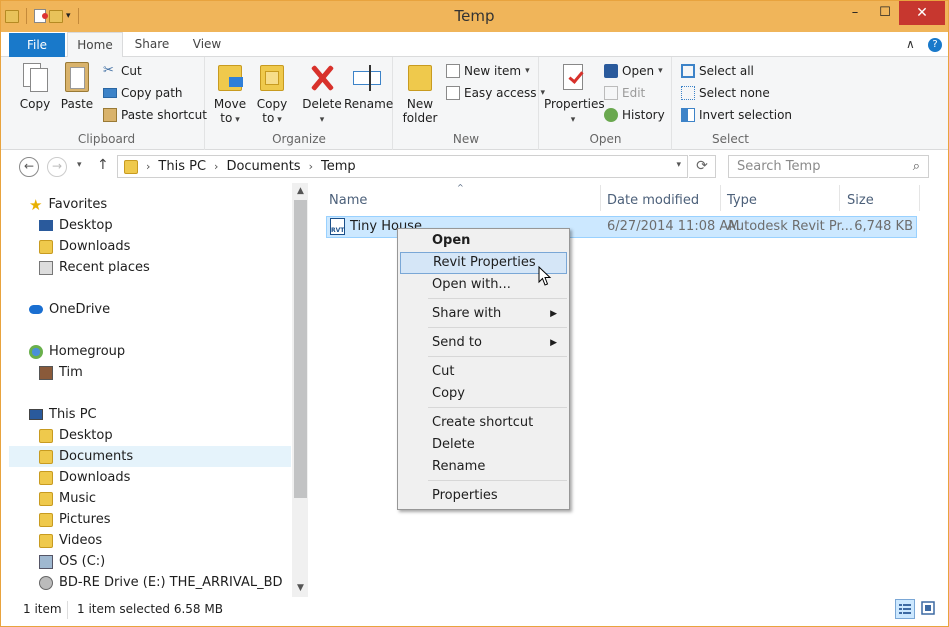  Describe the element at coordinates (495, 93) in the screenshot. I see `easy-access-button: Easy access ▾` at that location.